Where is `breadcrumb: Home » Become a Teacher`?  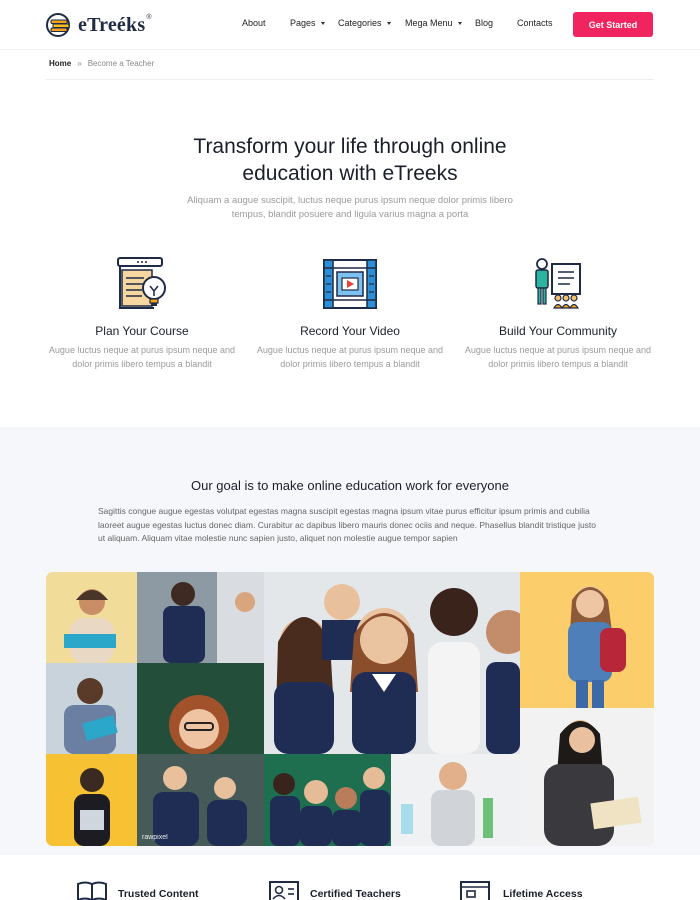
breadcrumb: Home » Become a Teacher is located at coordinates (101, 63).